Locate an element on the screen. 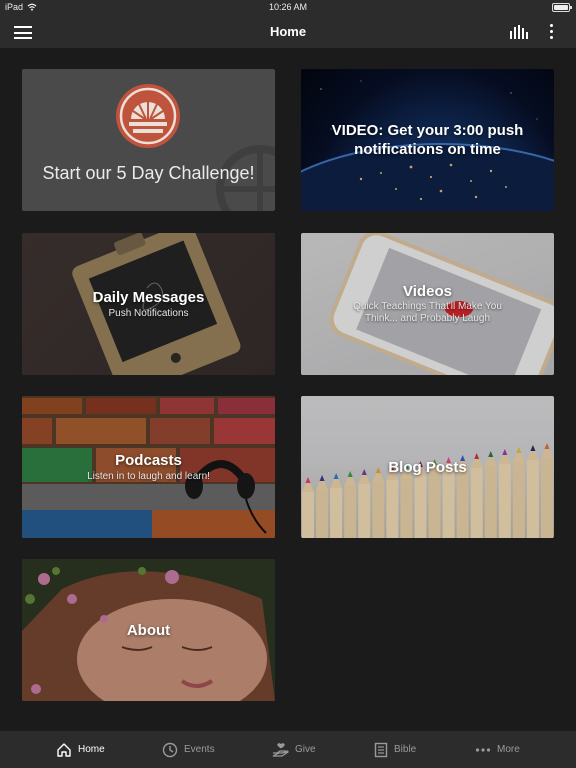 This screenshot has height=768, width=576. status-time: 10:26 AM is located at coordinates (288, 7).